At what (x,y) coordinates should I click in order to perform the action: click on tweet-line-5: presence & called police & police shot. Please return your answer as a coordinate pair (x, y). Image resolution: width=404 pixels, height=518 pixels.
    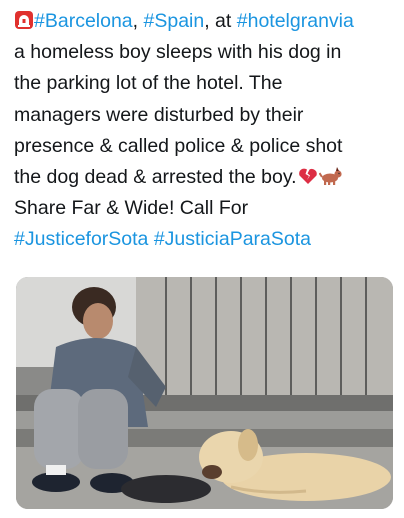
    Looking at the image, I should click on (178, 145).